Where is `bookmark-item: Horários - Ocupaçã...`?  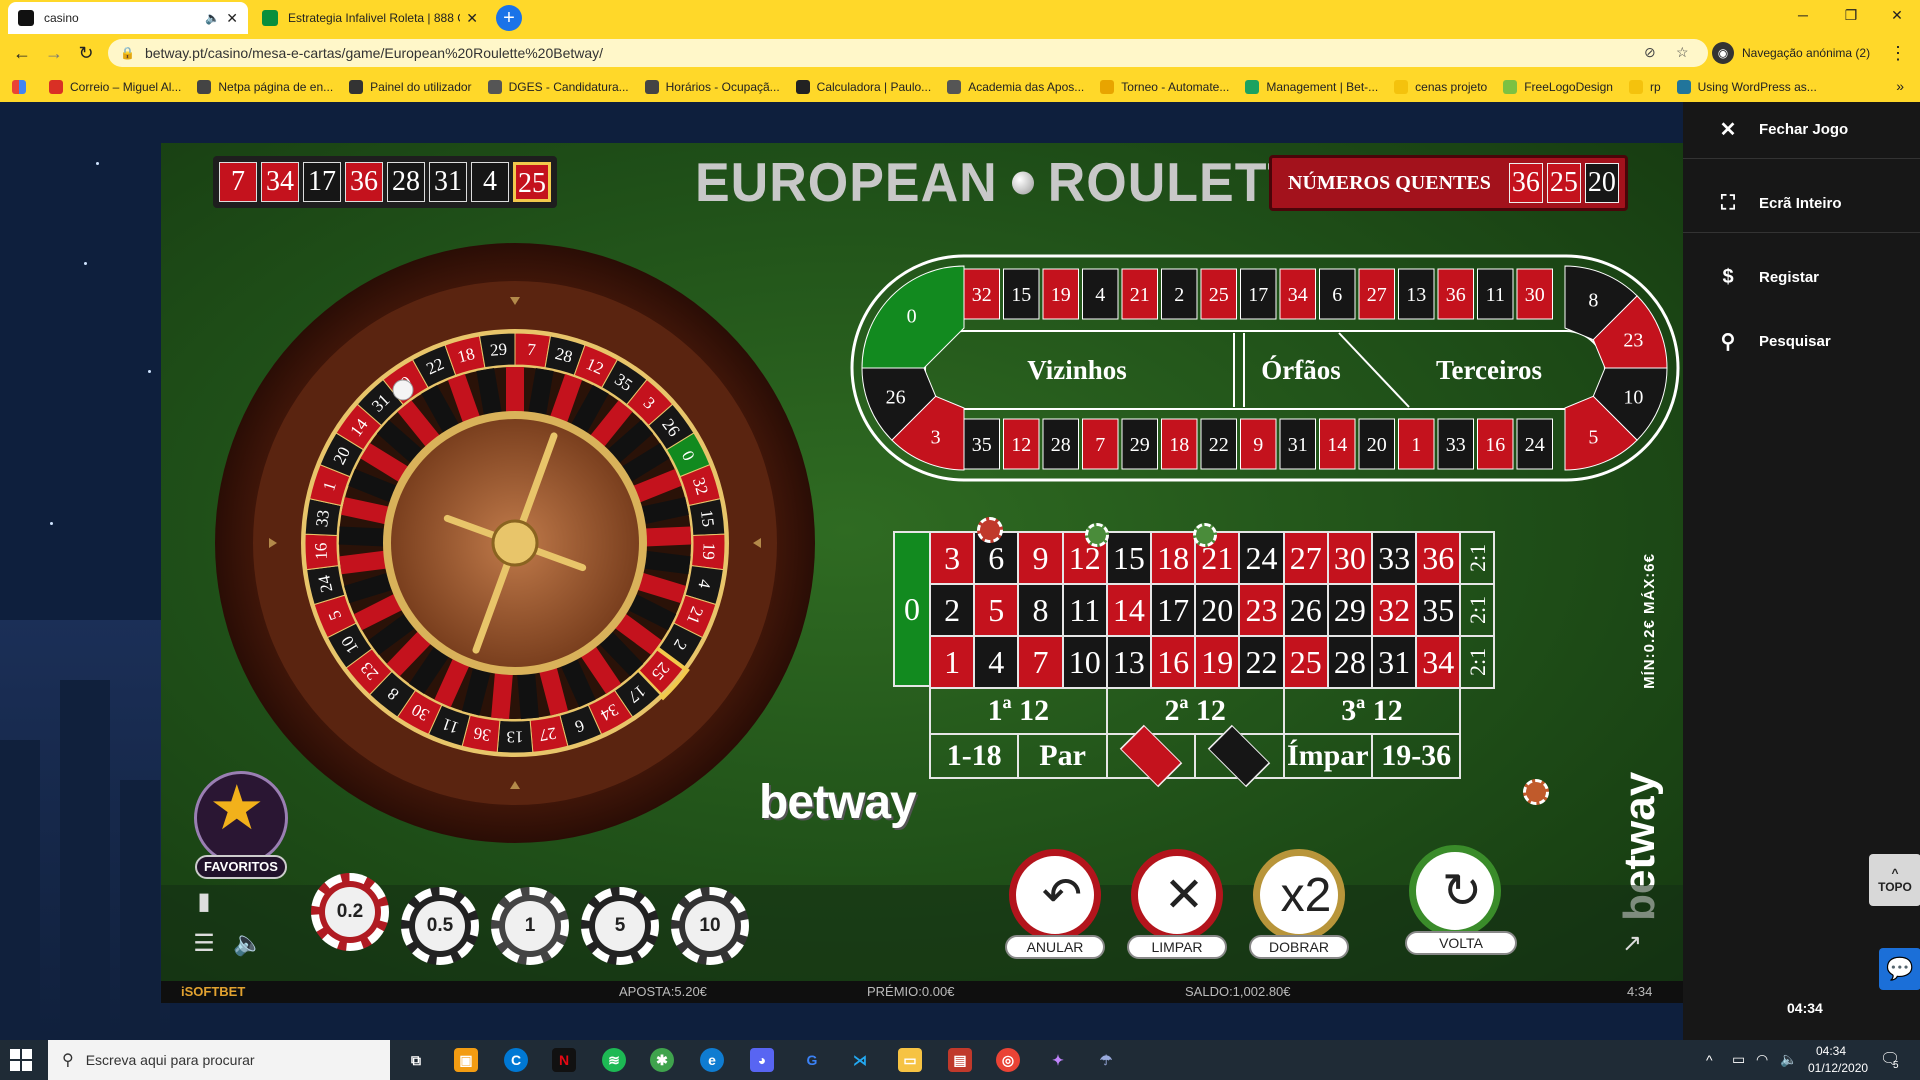 bookmark-item: Horários - Ocupaçã... is located at coordinates (712, 87).